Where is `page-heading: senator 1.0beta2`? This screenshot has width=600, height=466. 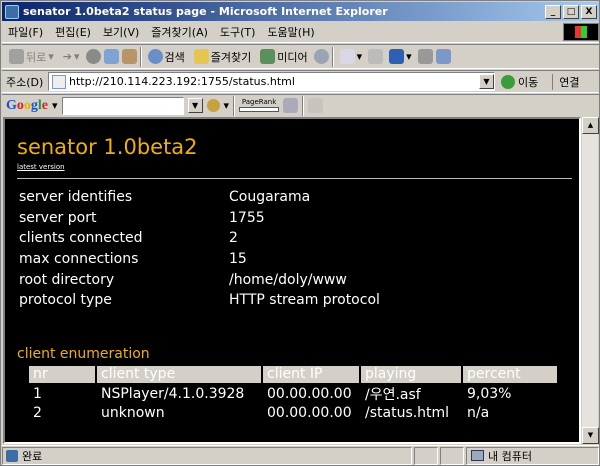 page-heading: senator 1.0beta2 is located at coordinates (107, 147).